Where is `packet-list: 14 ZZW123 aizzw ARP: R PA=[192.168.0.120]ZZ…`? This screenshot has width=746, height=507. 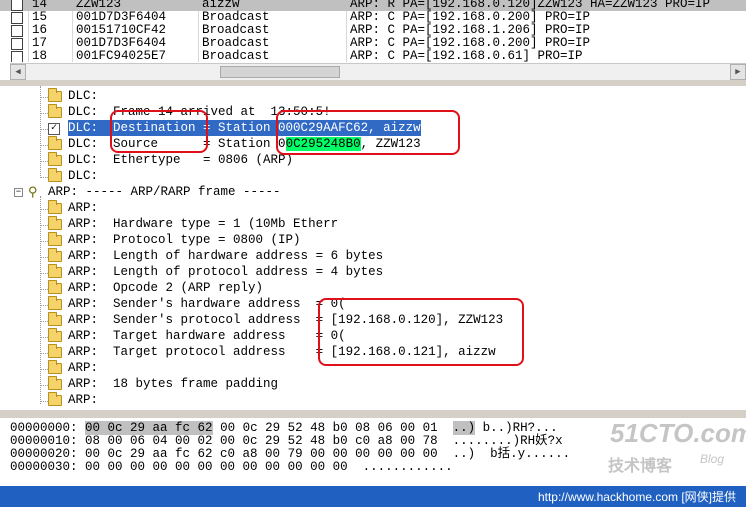
packet-list: 14 ZZW123 aizzw ARP: R PA=[192.168.0.120]ZZ… is located at coordinates (373, 31).